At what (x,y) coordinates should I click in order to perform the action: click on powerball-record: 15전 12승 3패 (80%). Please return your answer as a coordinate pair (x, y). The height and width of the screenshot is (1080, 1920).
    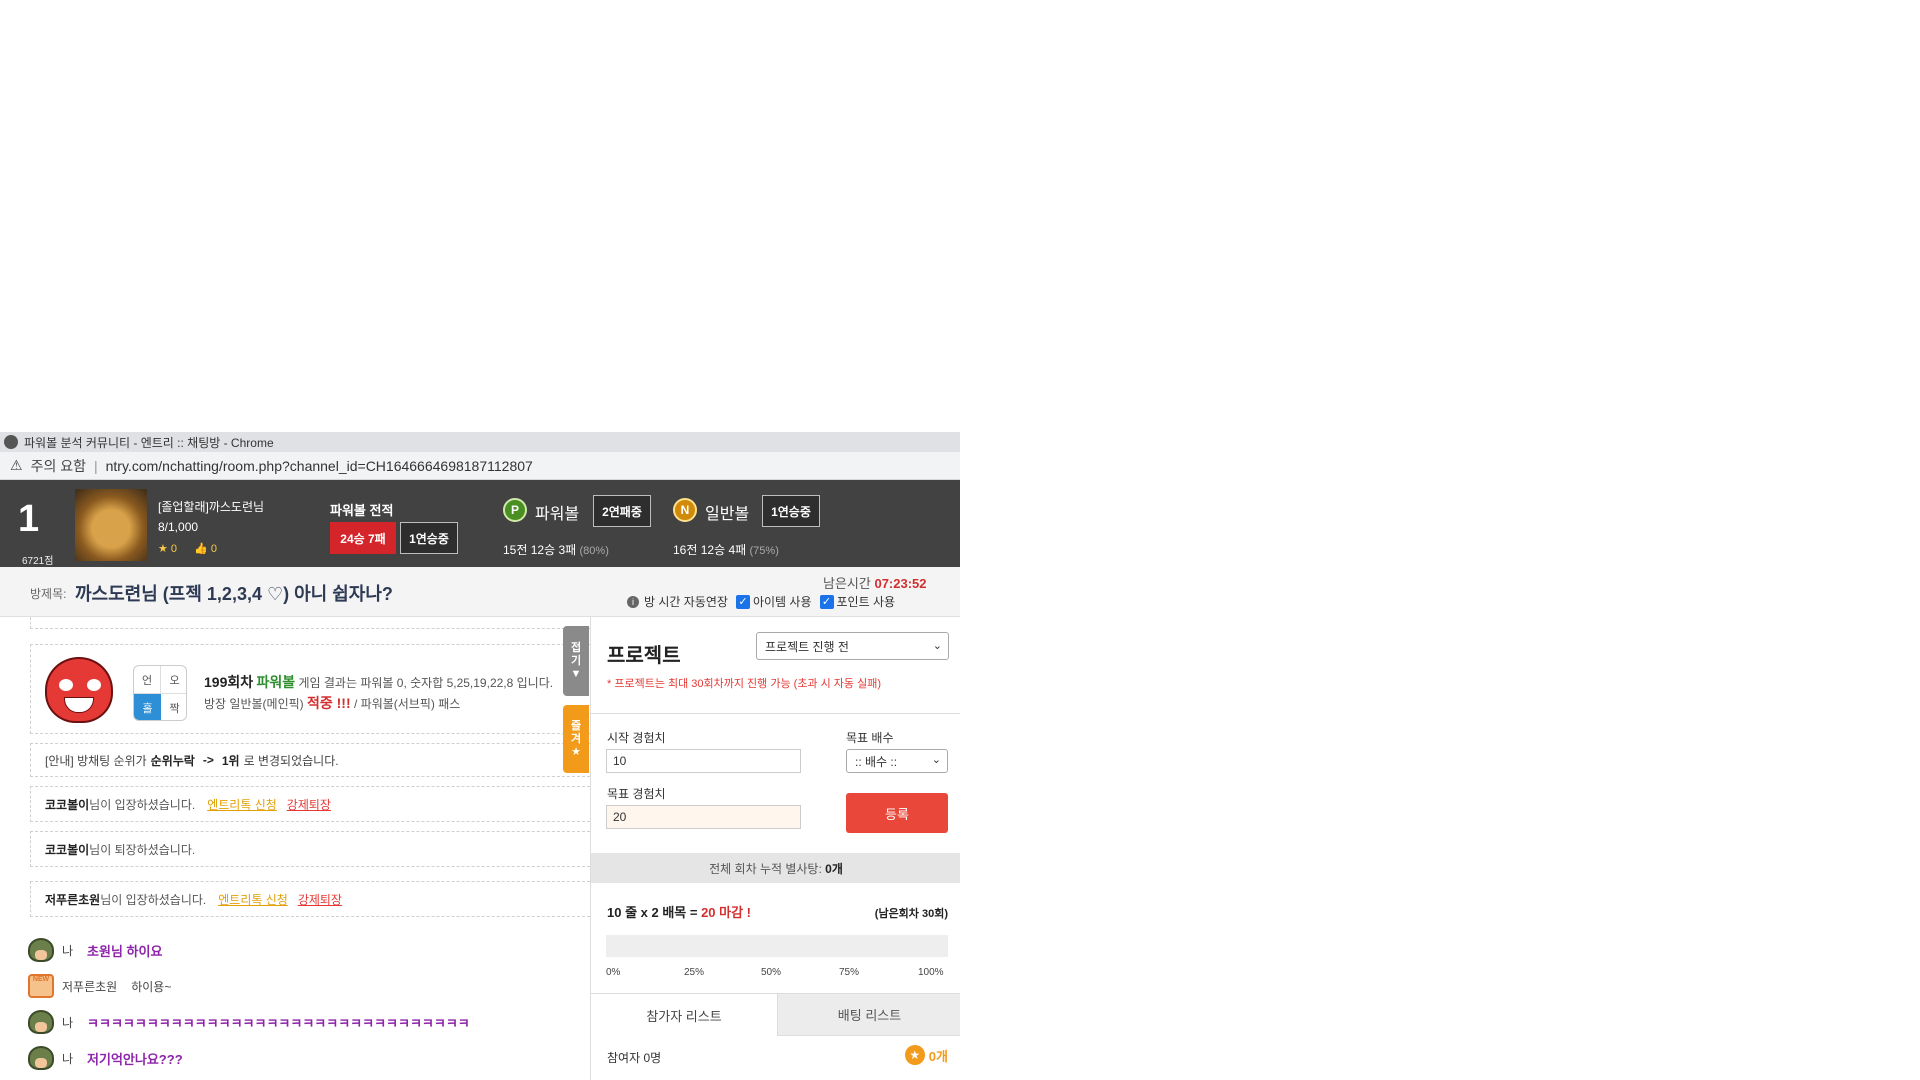
    Looking at the image, I should click on (556, 550).